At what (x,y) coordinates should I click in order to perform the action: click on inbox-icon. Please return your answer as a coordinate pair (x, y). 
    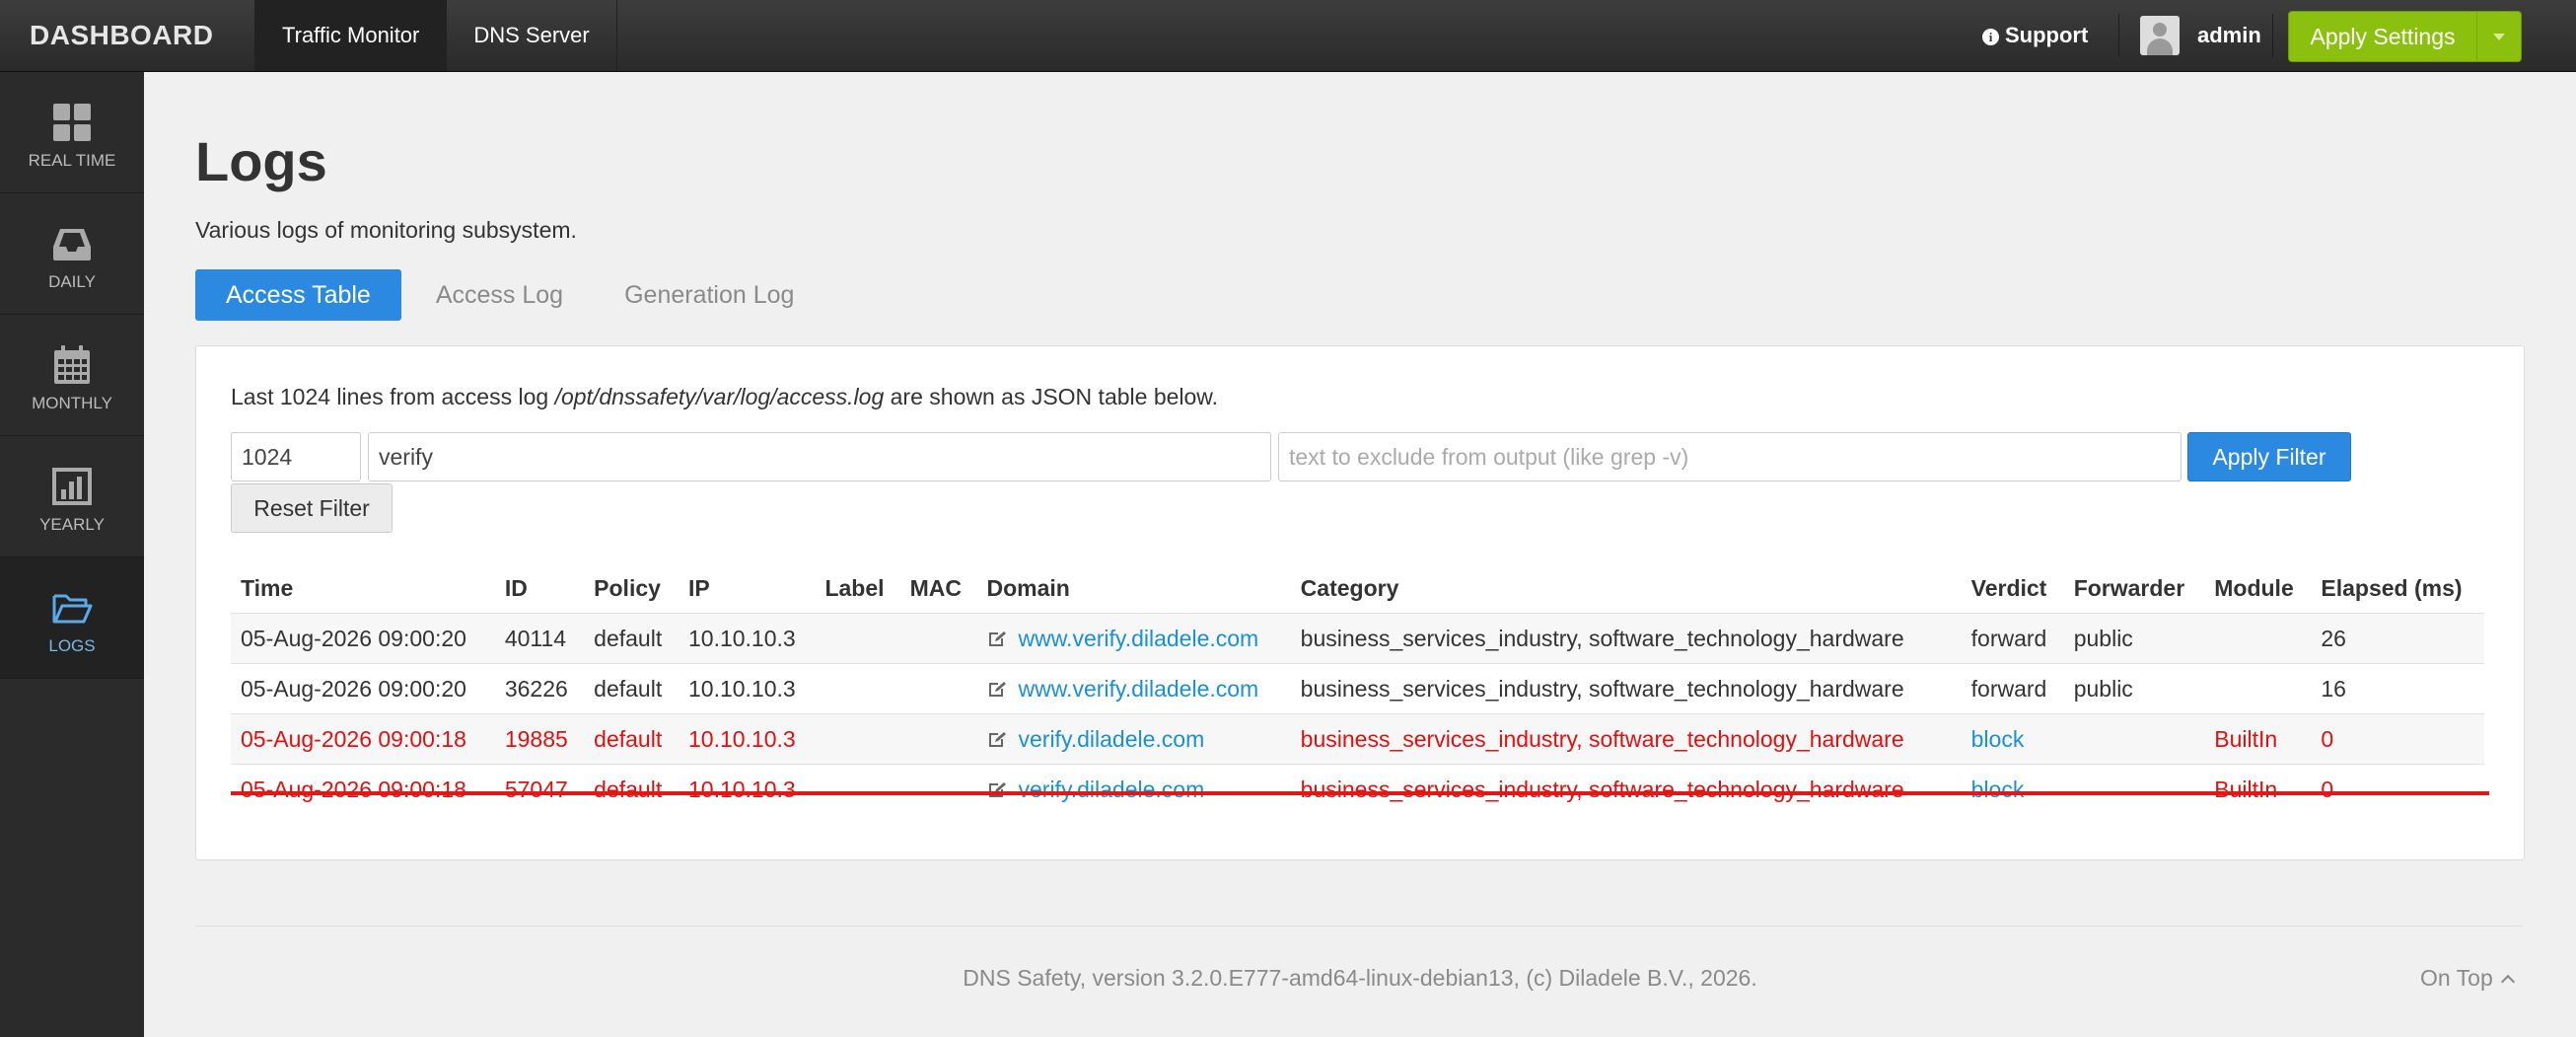
    Looking at the image, I should click on (72, 244).